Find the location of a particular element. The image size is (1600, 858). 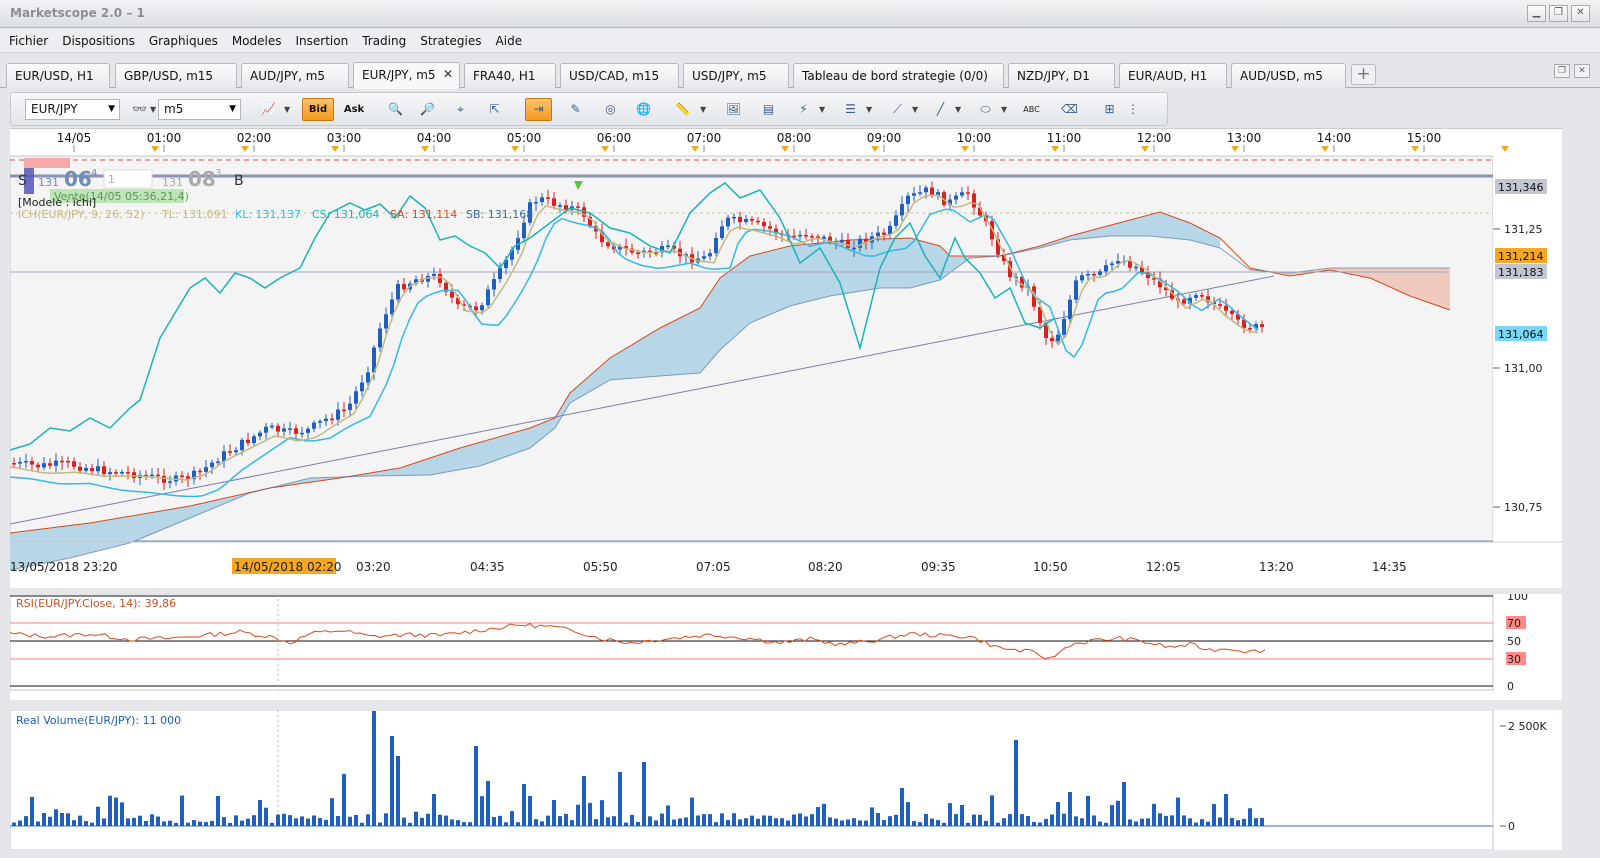

edit-chart-icon: ✎ is located at coordinates (575, 109).